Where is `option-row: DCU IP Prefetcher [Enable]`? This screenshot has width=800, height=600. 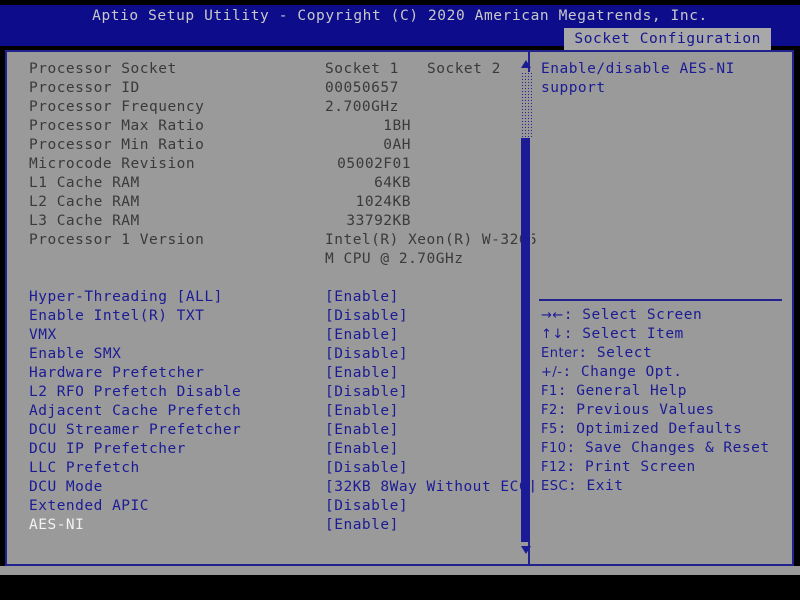 option-row: DCU IP Prefetcher [Enable] is located at coordinates (257, 449).